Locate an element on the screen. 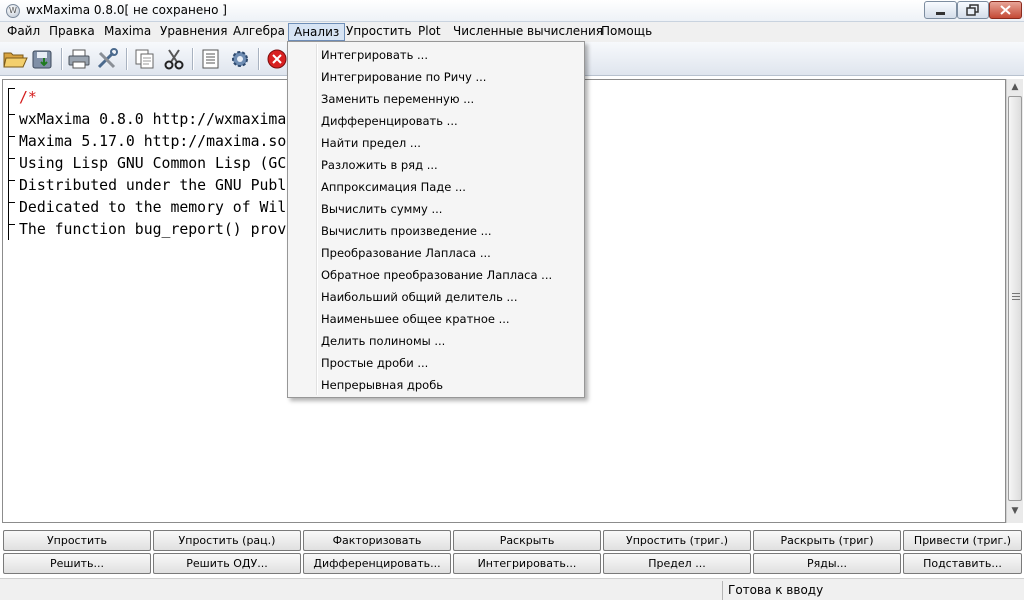 The width and height of the screenshot is (1024, 600). restore-icon is located at coordinates (972, 10).